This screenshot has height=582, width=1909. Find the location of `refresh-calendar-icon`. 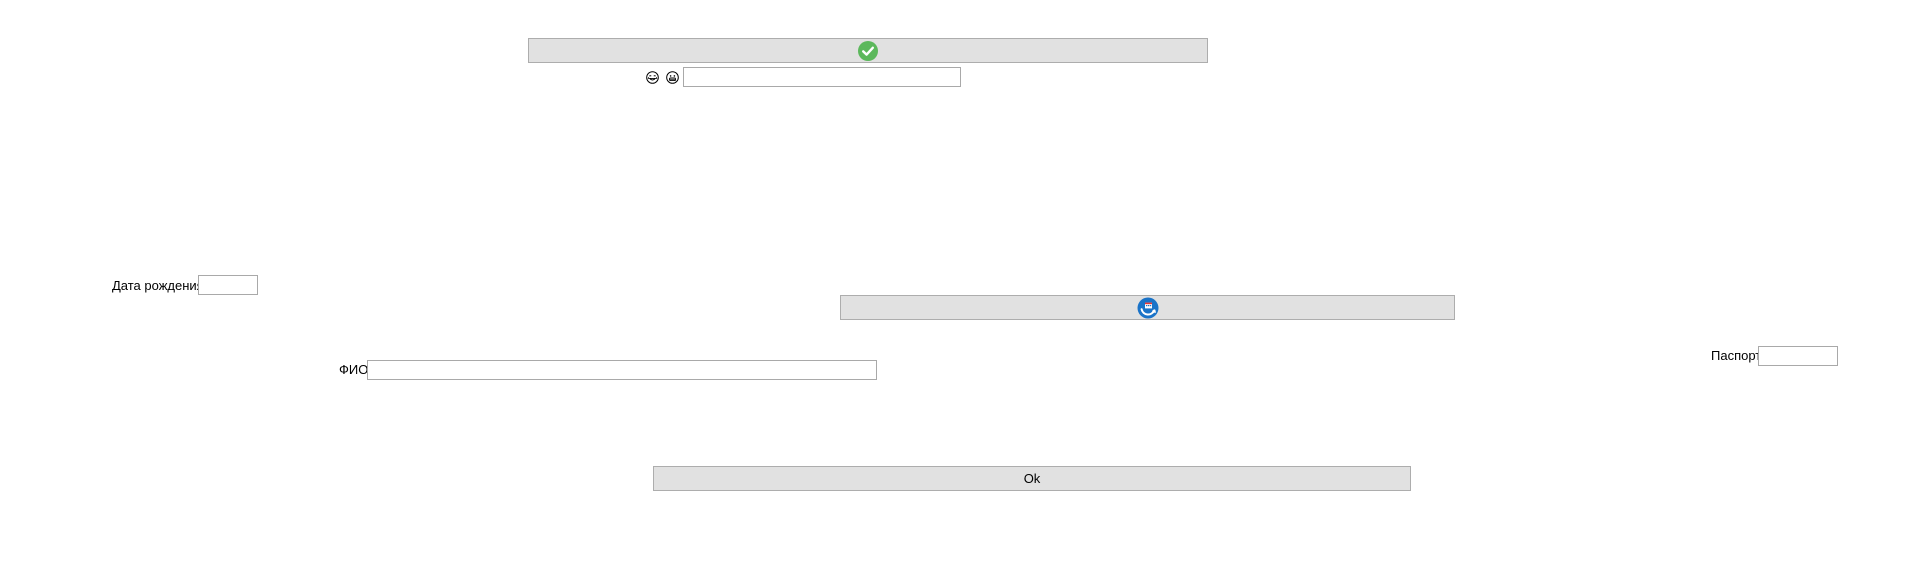

refresh-calendar-icon is located at coordinates (1148, 308).